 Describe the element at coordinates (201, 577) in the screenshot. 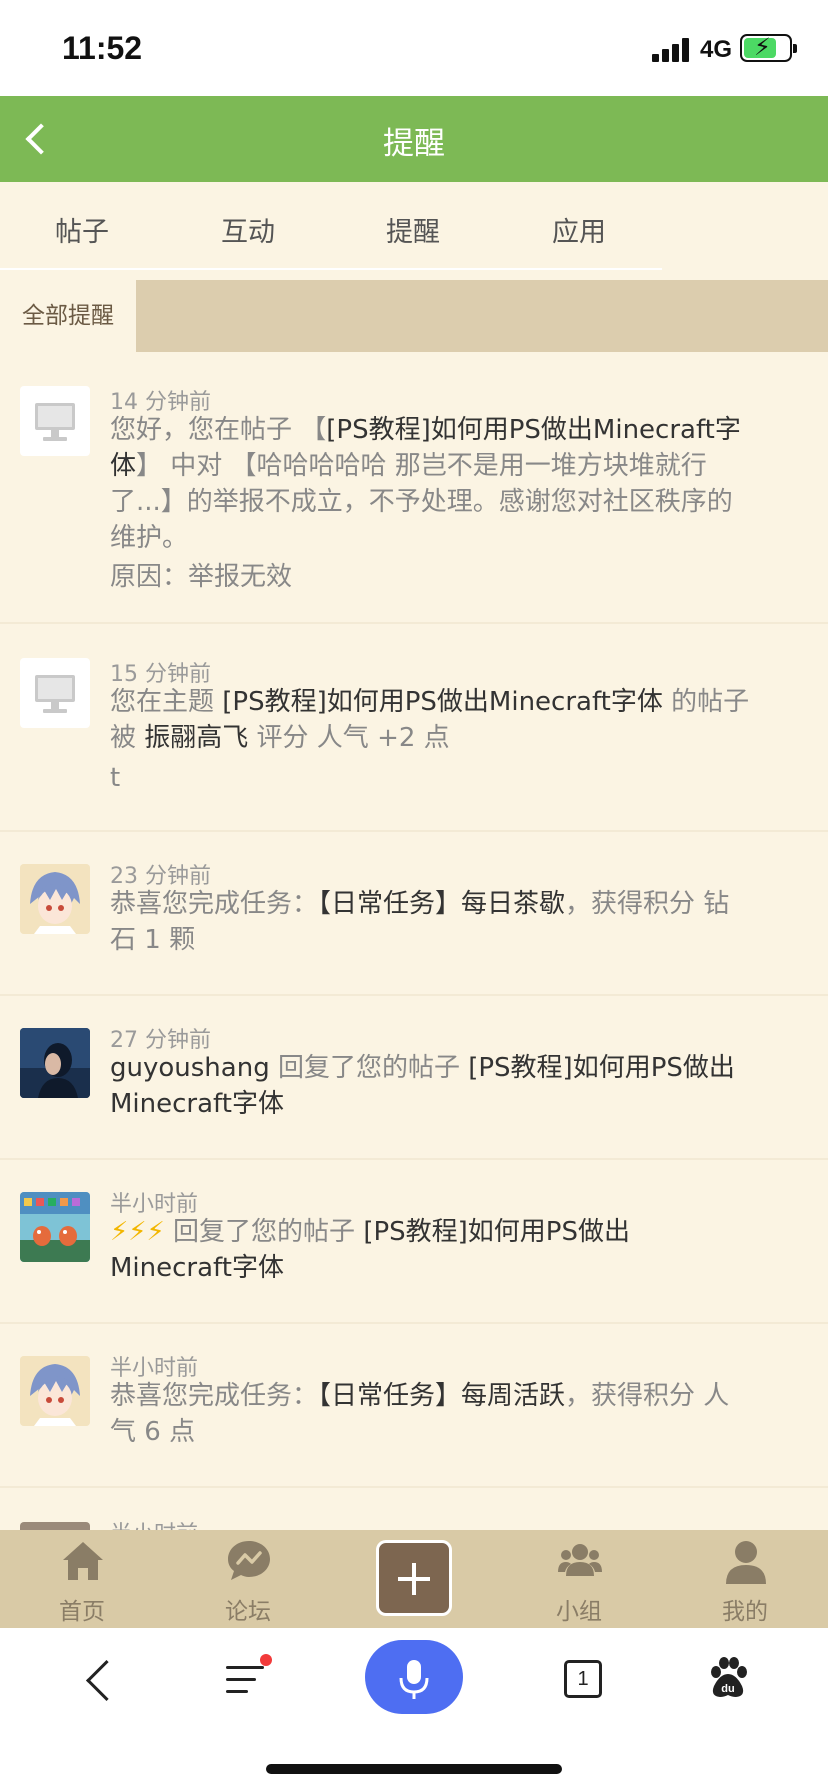

I see `notification-reason: 原因：举报无效` at that location.